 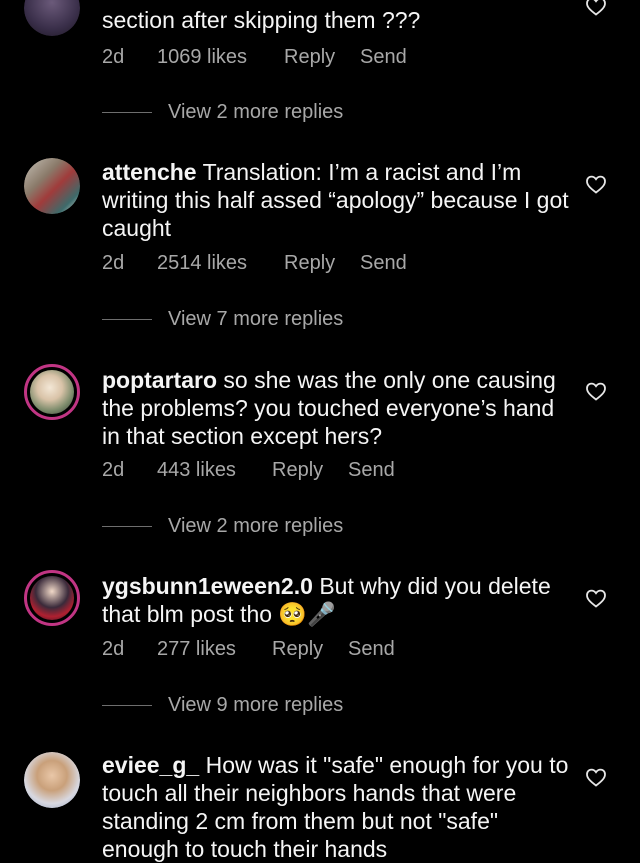 What do you see at coordinates (159, 380) in the screenshot?
I see `comment-username: poptartaro` at bounding box center [159, 380].